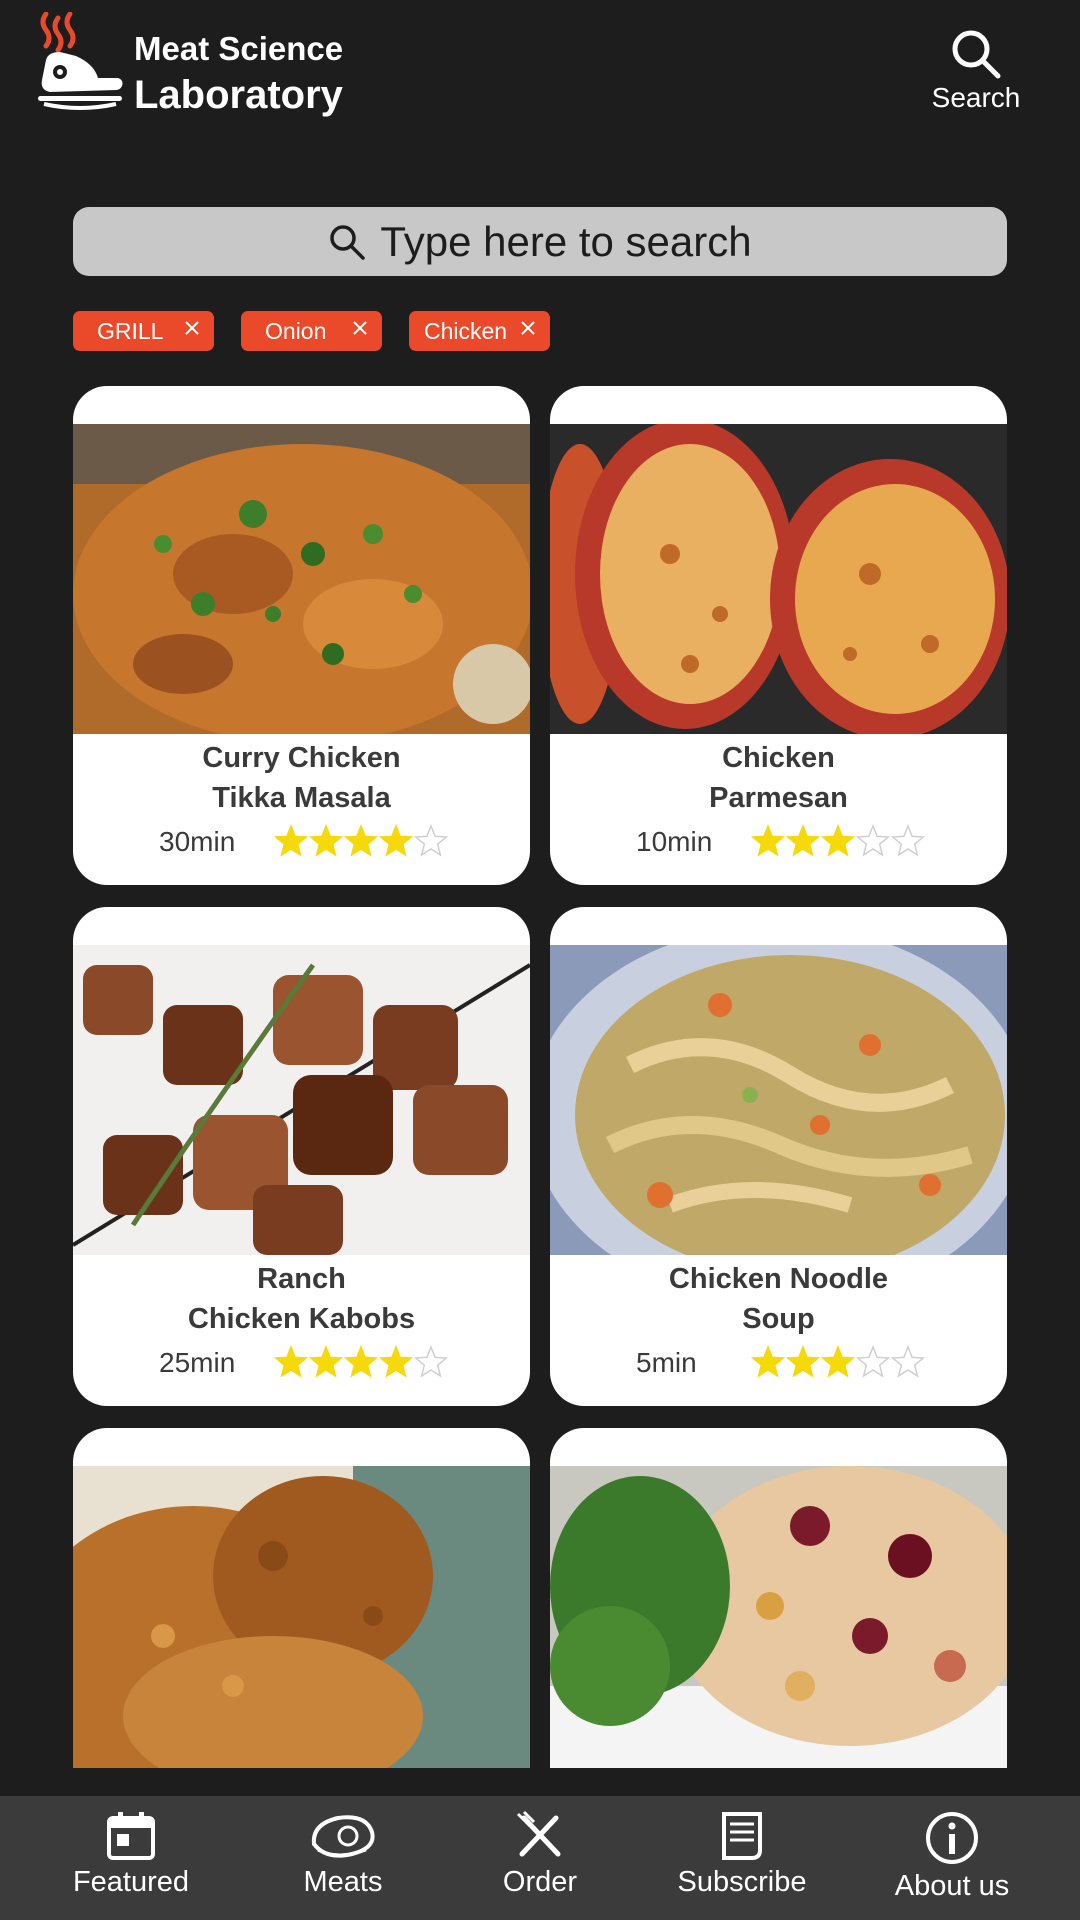 This screenshot has height=1920, width=1080. I want to click on recipe-card: Chicken Noodle Soup 5min, so click(778, 1156).